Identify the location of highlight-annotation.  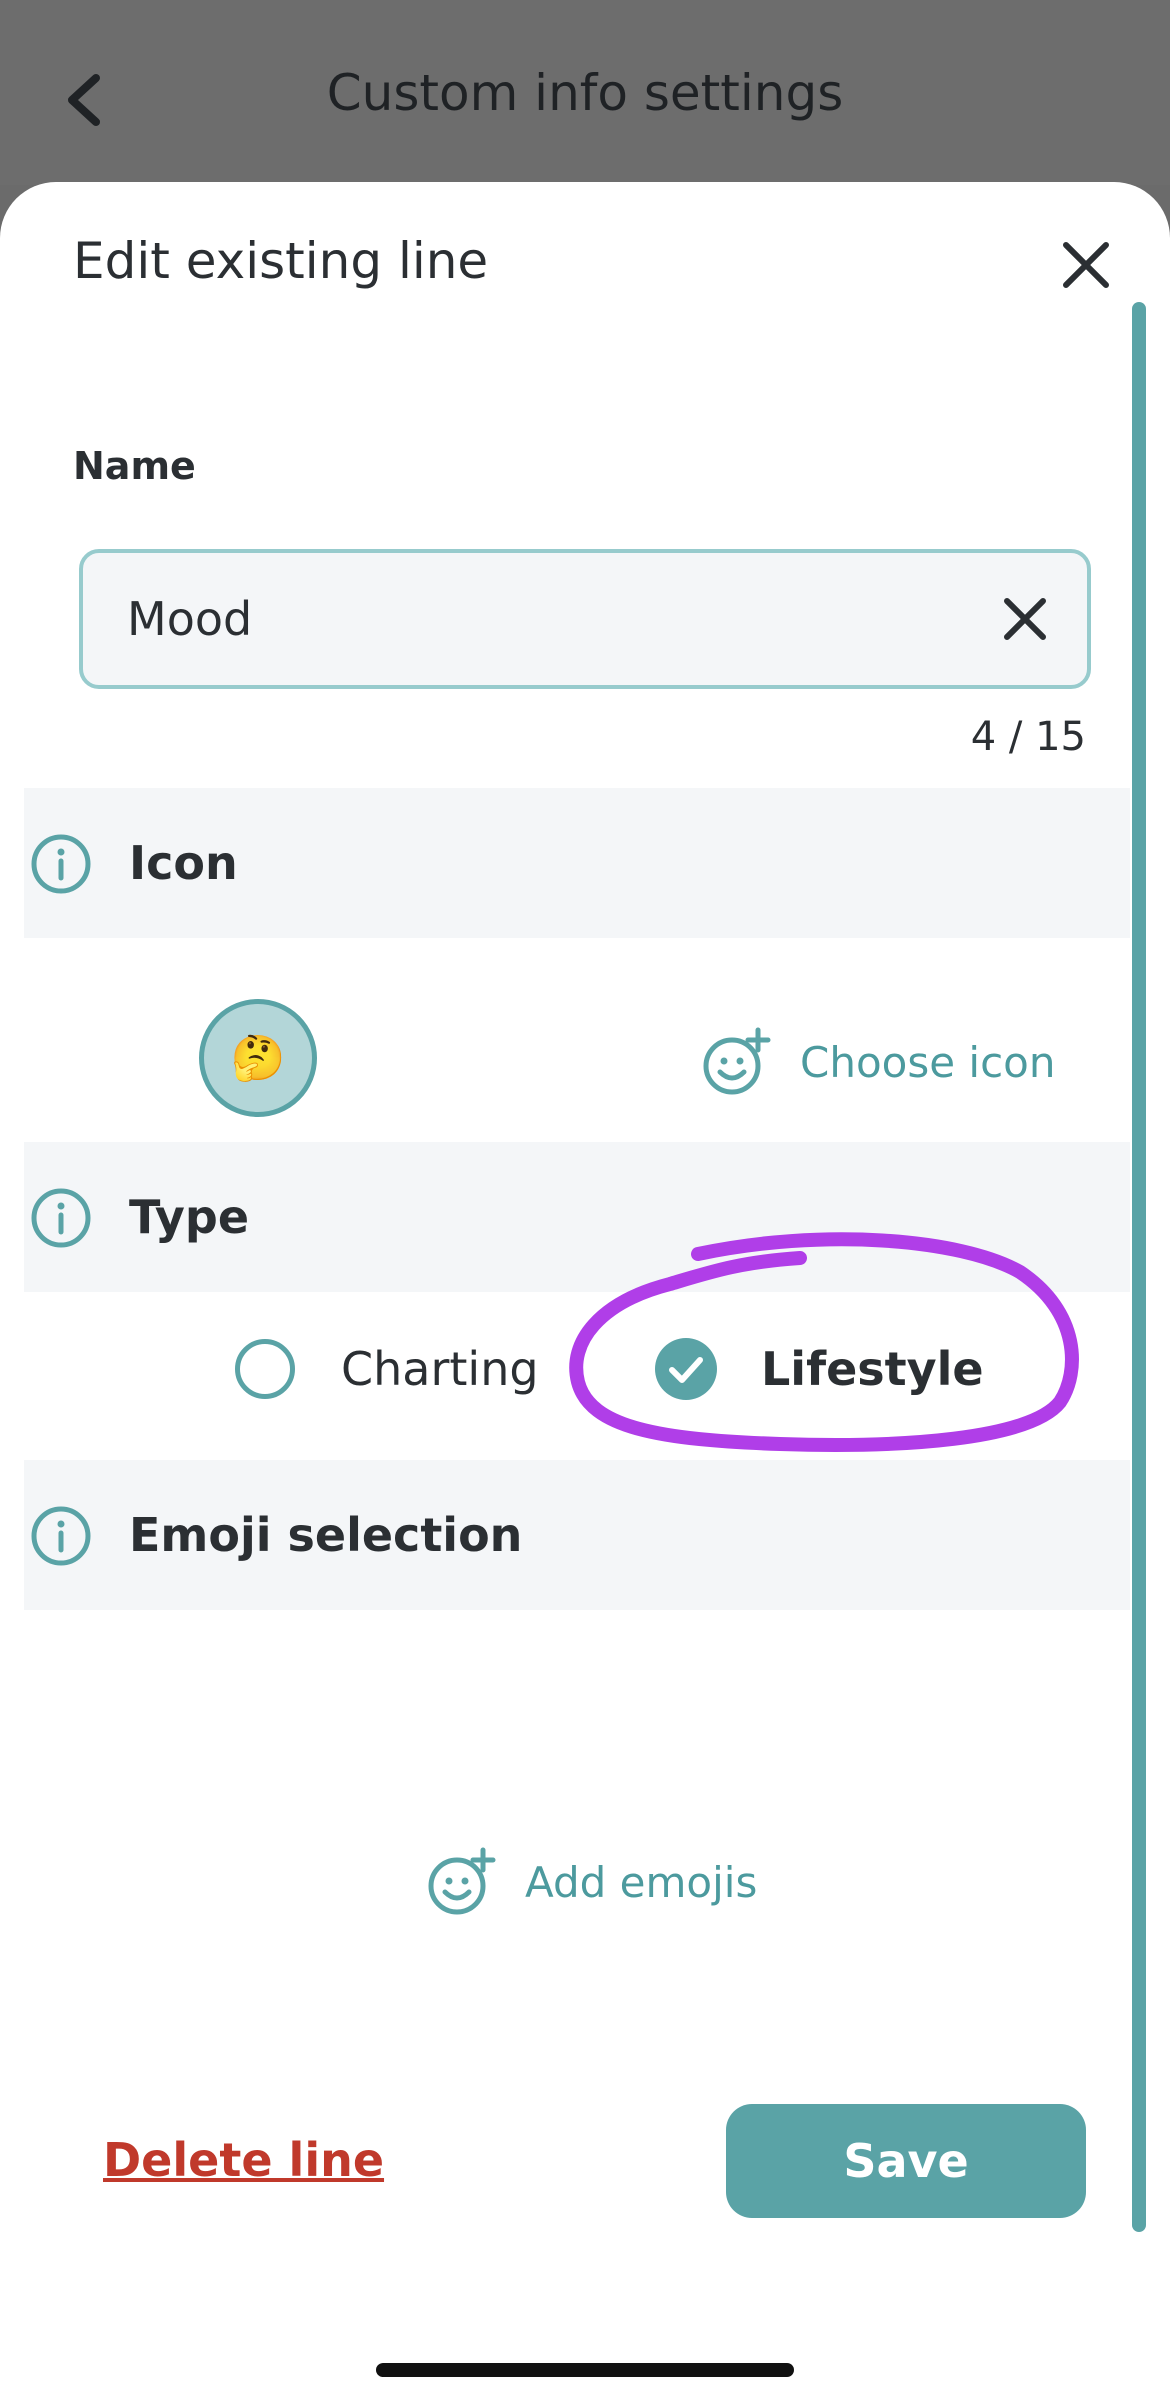
(824, 1342).